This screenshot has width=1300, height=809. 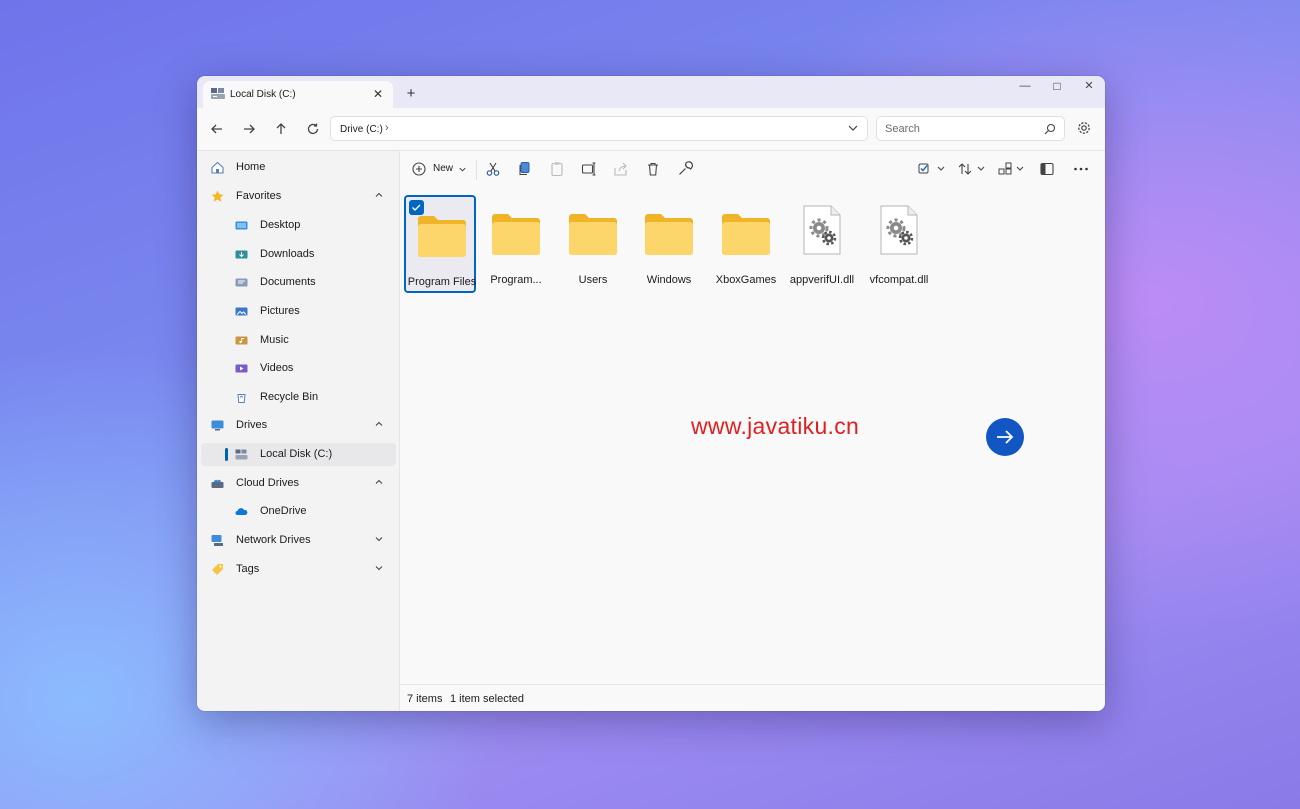 What do you see at coordinates (1081, 169) in the screenshot?
I see `more-options-icon` at bounding box center [1081, 169].